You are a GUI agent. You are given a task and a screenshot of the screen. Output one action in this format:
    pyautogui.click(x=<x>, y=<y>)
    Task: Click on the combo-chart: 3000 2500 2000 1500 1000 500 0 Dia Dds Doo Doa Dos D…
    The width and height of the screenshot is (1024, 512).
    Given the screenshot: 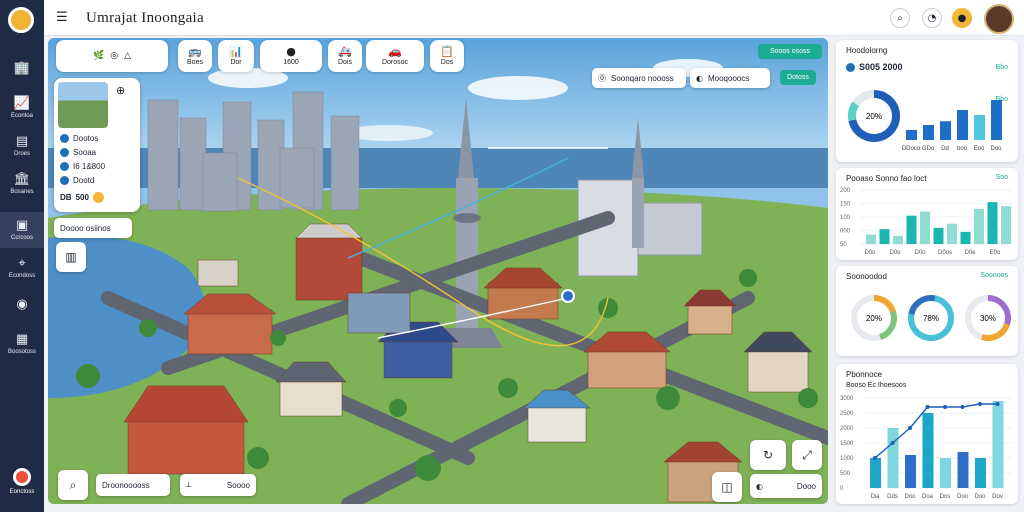 What is the action you would take?
    pyautogui.click(x=926, y=448)
    